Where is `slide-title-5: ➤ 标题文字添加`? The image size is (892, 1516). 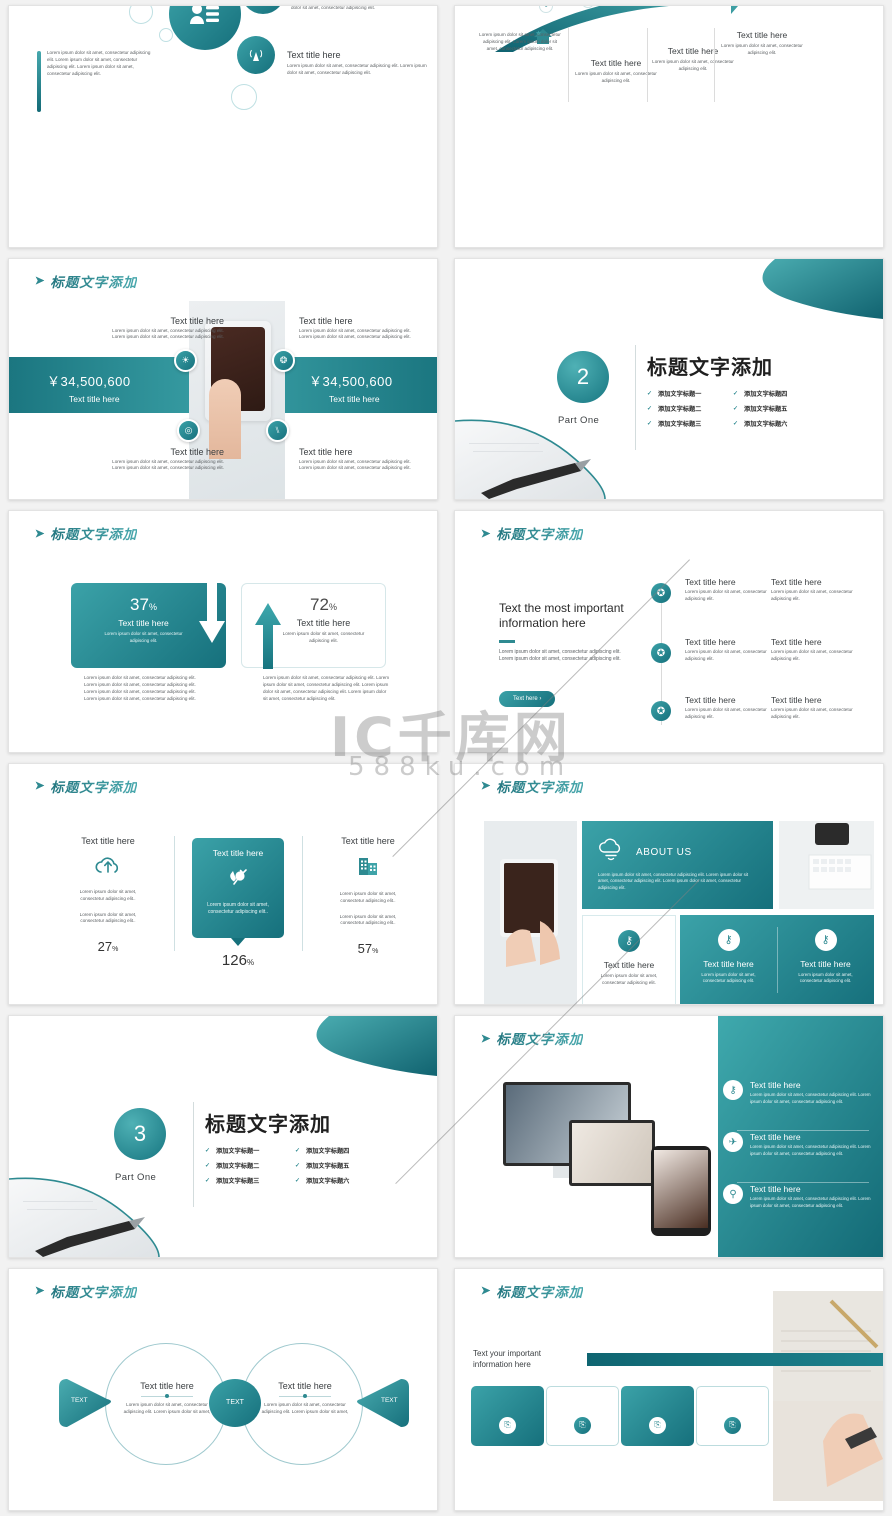 slide-title-5: ➤ 标题文字添加 is located at coordinates (86, 533).